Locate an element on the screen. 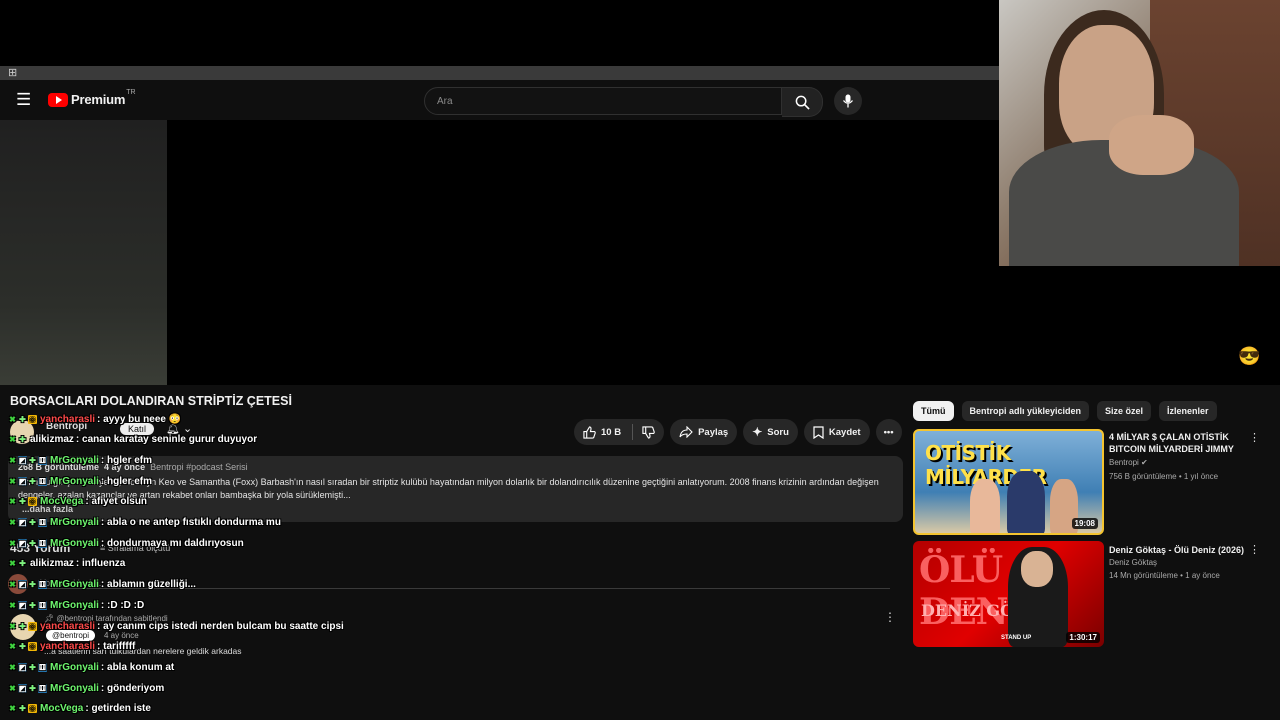 The height and width of the screenshot is (720, 1280). like-divider is located at coordinates (633, 432).